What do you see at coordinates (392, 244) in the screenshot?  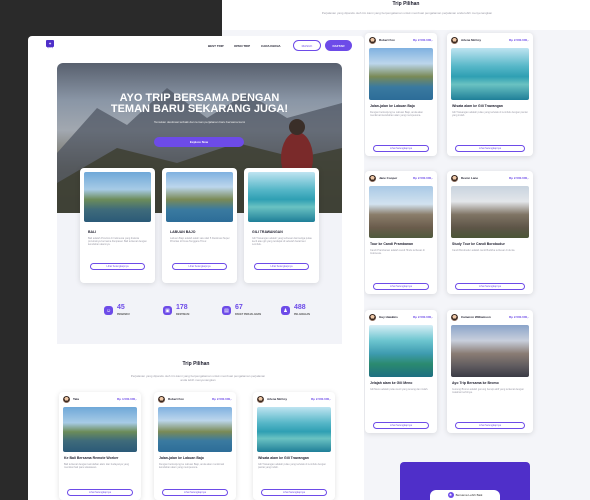 I see `trip-card-title: Tour ke Candi Prambanan` at bounding box center [392, 244].